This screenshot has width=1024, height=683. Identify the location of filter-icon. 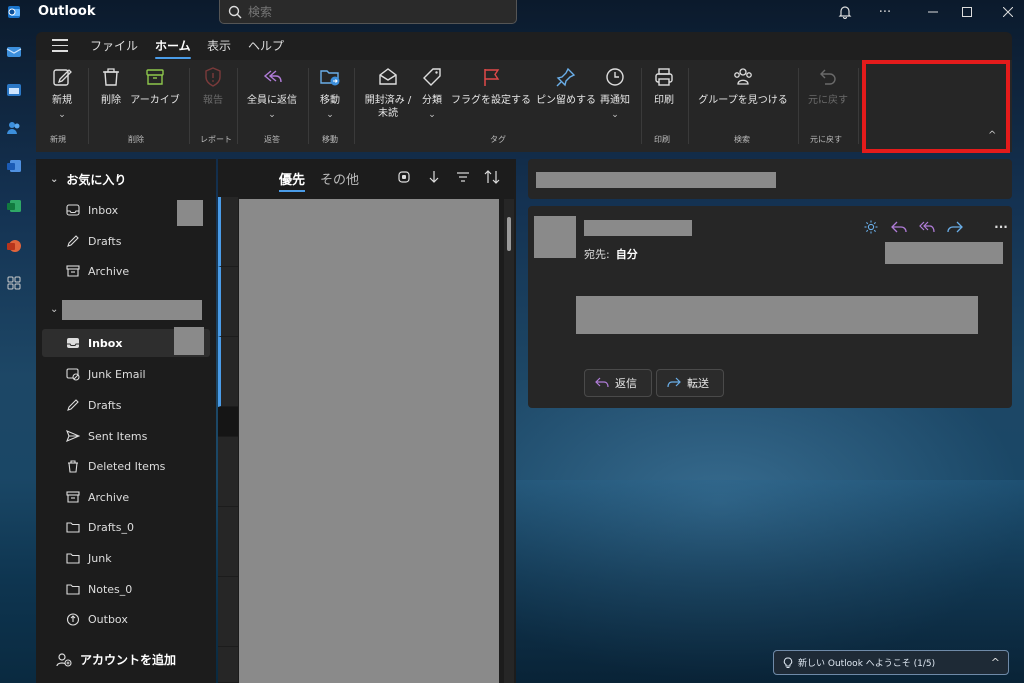
(463, 177).